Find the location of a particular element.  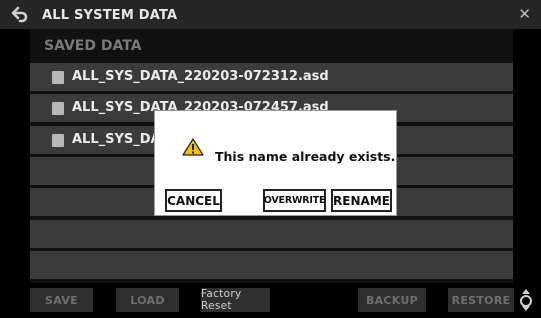

load-button: LOAD is located at coordinates (147, 300).